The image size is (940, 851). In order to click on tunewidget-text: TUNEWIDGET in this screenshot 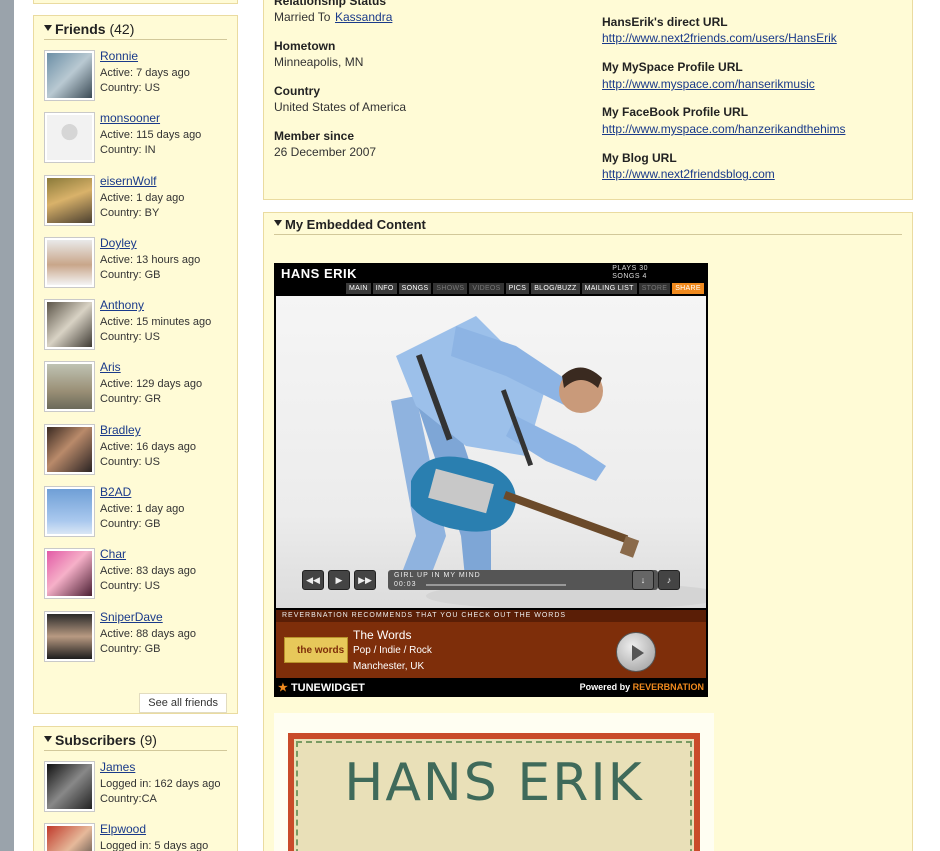, I will do `click(327, 688)`.